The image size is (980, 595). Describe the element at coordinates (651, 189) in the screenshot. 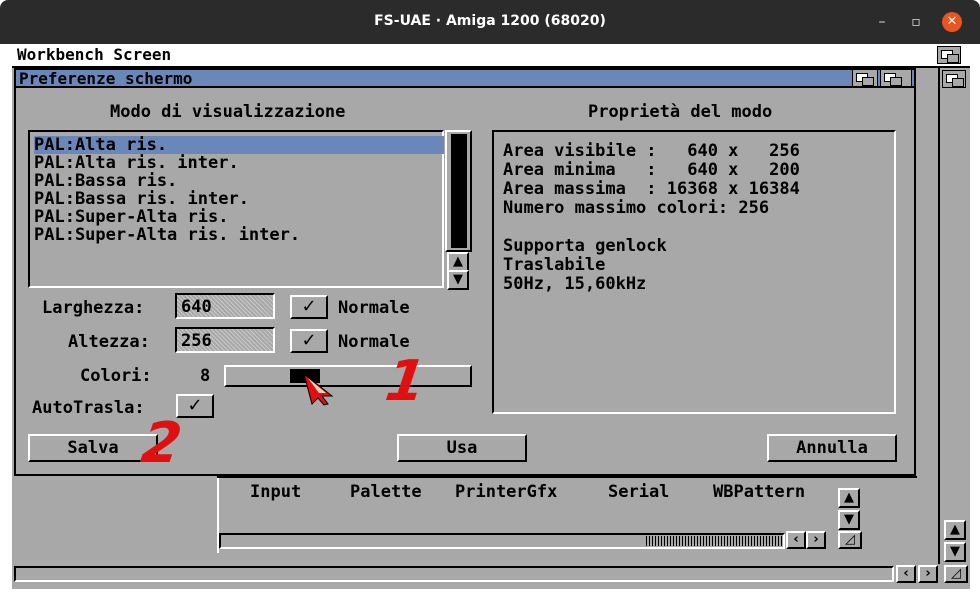

I see `prop-max-area: Area massima : 16368 x 16384` at that location.